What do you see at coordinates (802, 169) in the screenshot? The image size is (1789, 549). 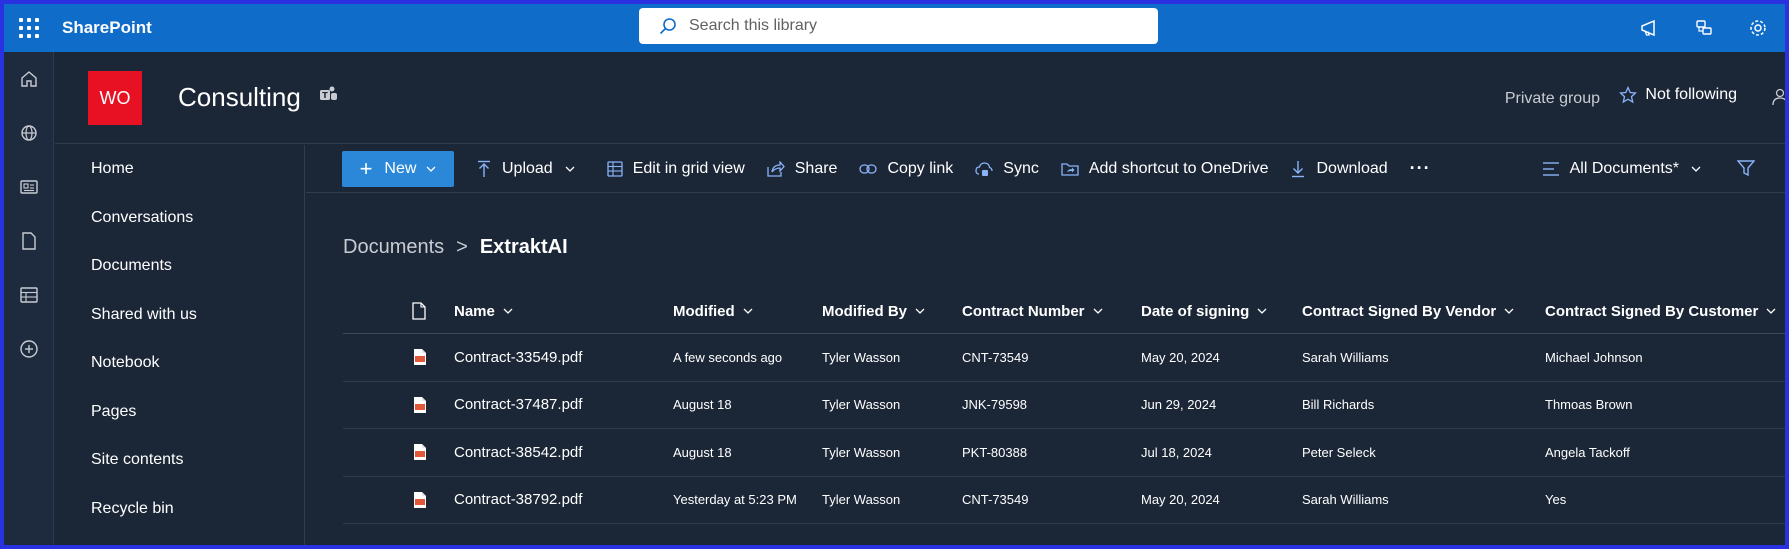 I see `share-button: Share` at bounding box center [802, 169].